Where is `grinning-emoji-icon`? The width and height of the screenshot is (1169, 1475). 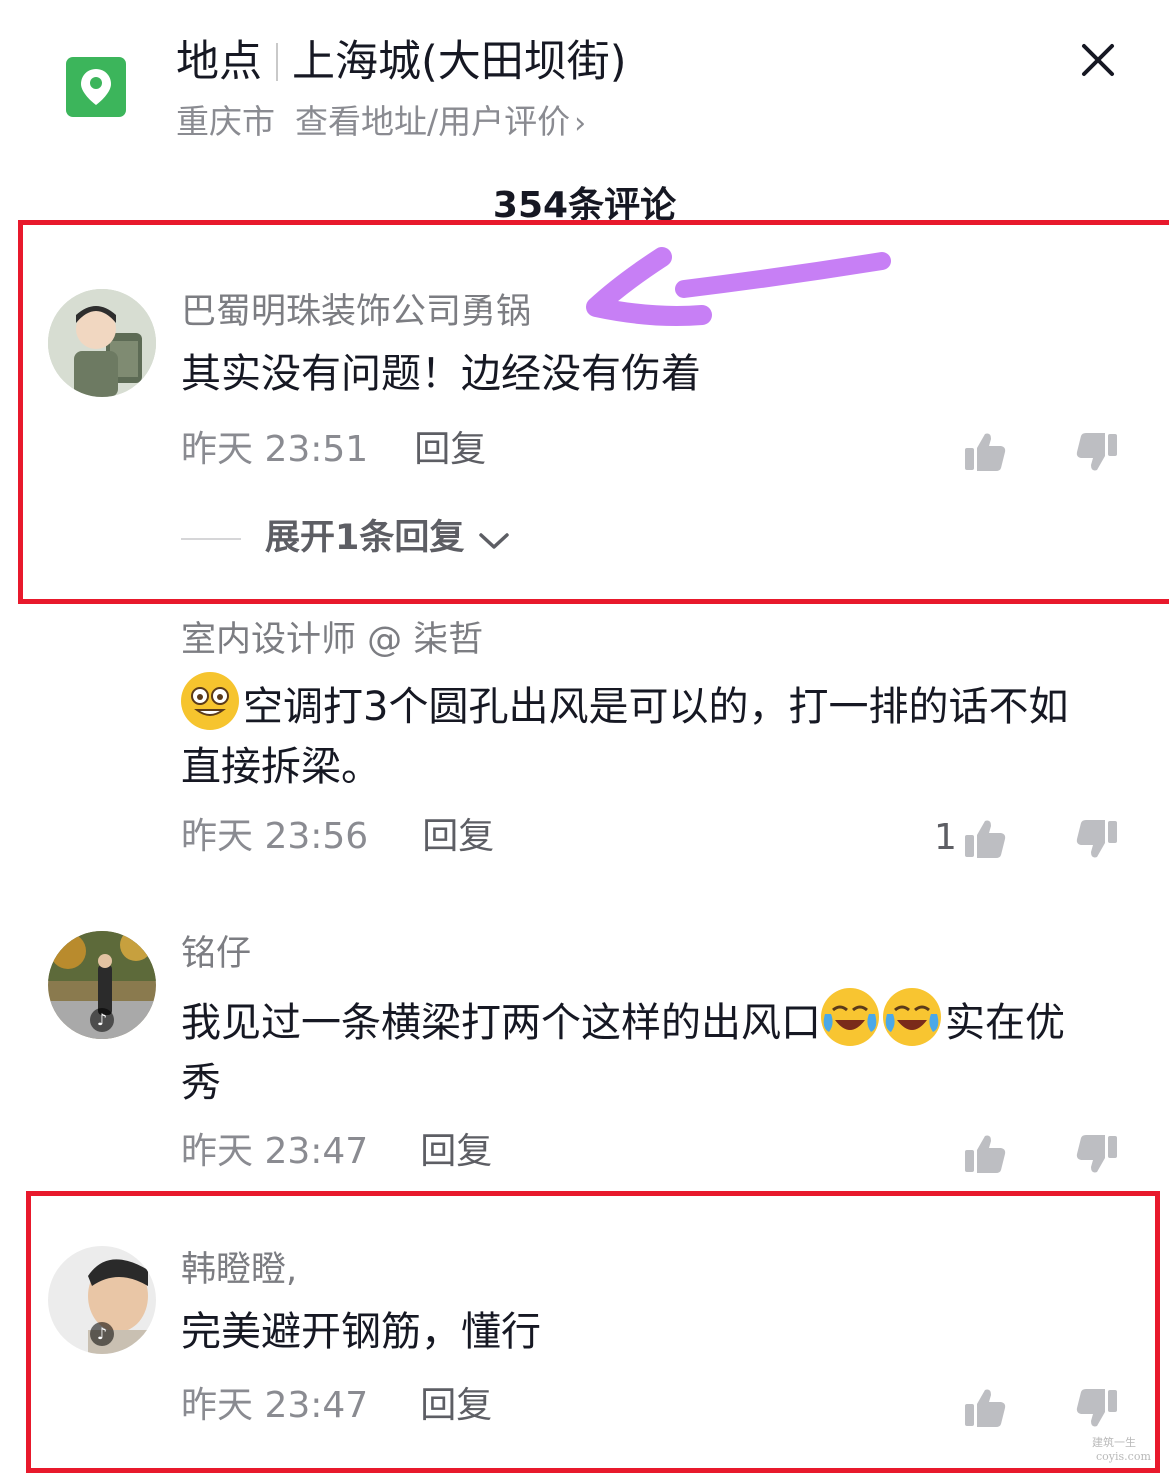
grinning-emoji-icon is located at coordinates (210, 701).